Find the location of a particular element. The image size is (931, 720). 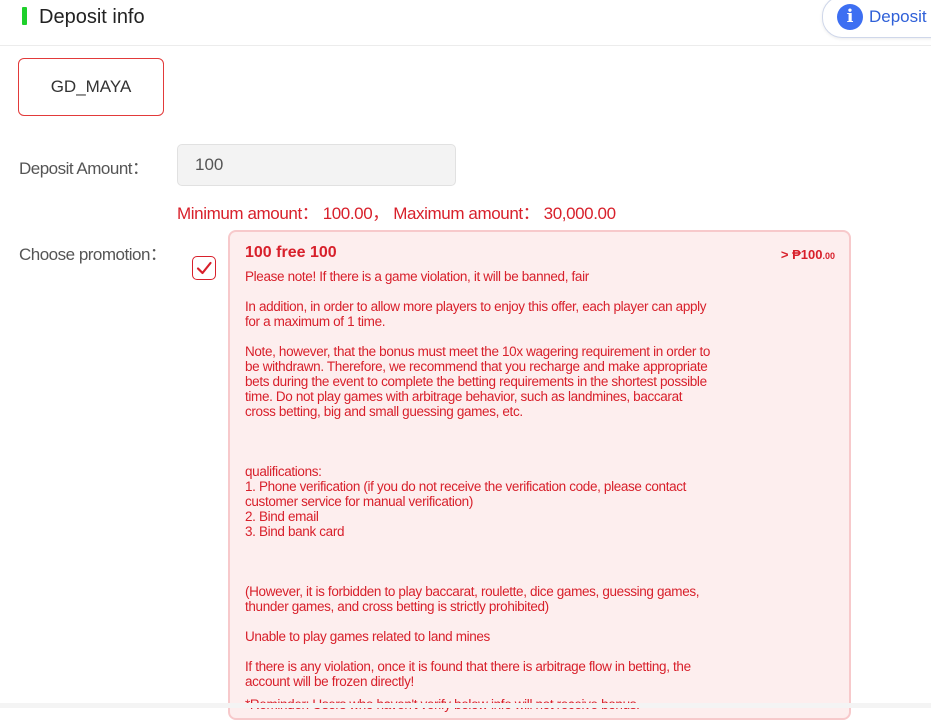

checkmark-icon is located at coordinates (204, 268).